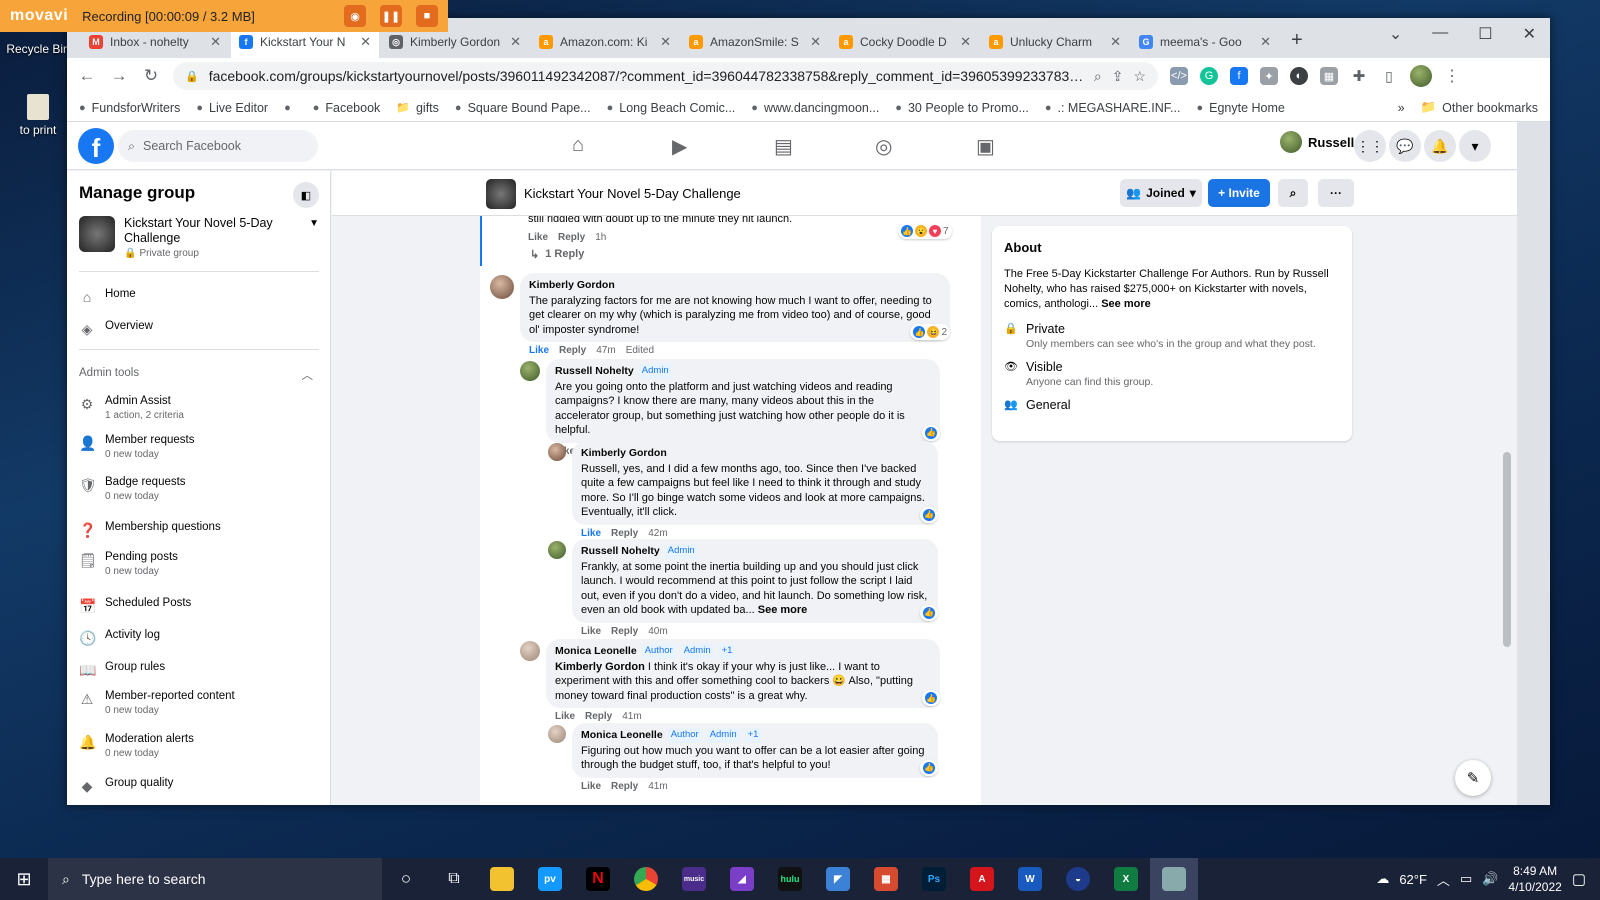 This screenshot has width=1600, height=900. What do you see at coordinates (38, 115) in the screenshot?
I see `to-print-desktop-icon: to print` at bounding box center [38, 115].